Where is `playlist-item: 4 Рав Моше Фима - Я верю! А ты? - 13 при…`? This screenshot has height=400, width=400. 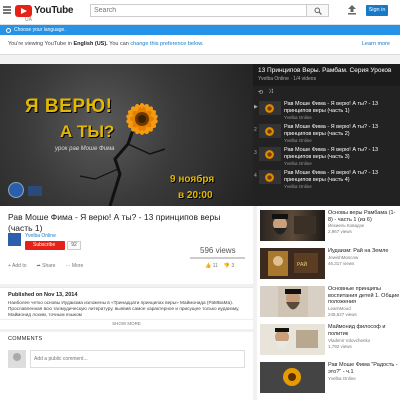 playlist-item: 4 Рав Моше Фима - Я верю! А ты? - 13 при… is located at coordinates (326, 178).